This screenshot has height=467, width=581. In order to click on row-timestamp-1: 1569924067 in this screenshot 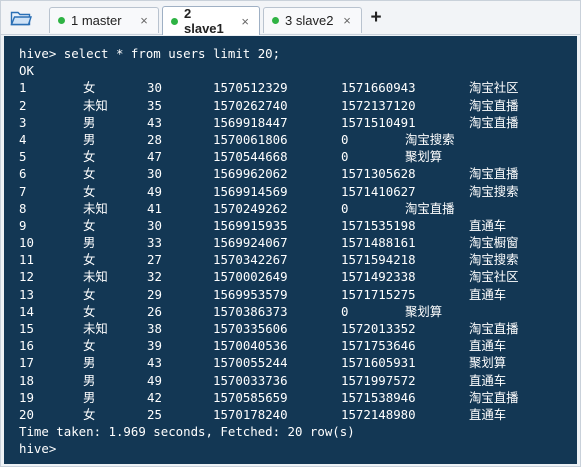, I will do `click(250, 243)`.